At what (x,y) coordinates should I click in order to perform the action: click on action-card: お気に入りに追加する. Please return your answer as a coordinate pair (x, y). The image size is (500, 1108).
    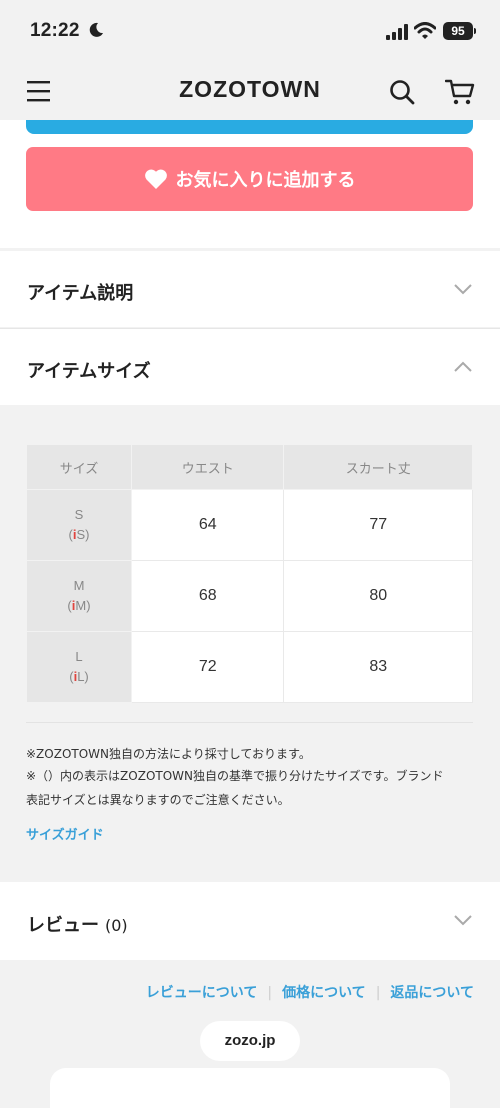
    Looking at the image, I should click on (250, 184).